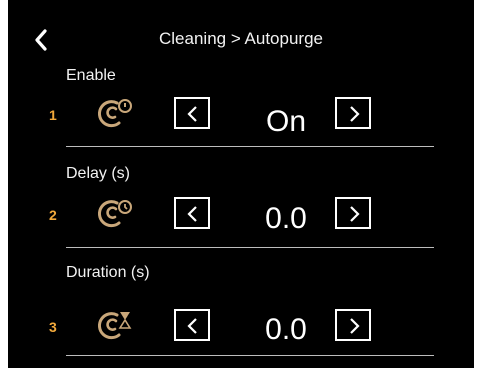 The width and height of the screenshot is (482, 368). Describe the element at coordinates (53, 115) in the screenshot. I see `row-number-1: 1` at that location.